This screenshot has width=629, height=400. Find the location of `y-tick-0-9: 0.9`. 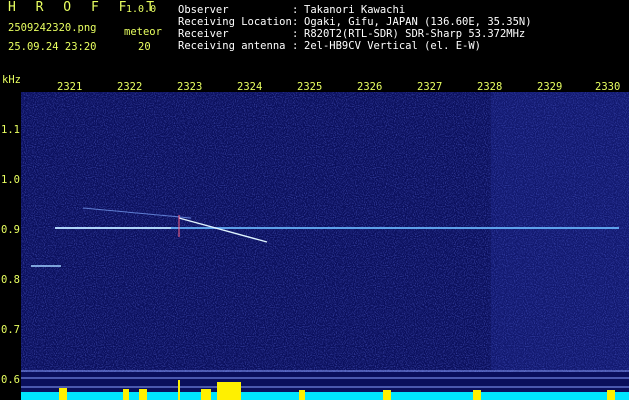

y-tick-0-9: 0.9 is located at coordinates (10, 230).